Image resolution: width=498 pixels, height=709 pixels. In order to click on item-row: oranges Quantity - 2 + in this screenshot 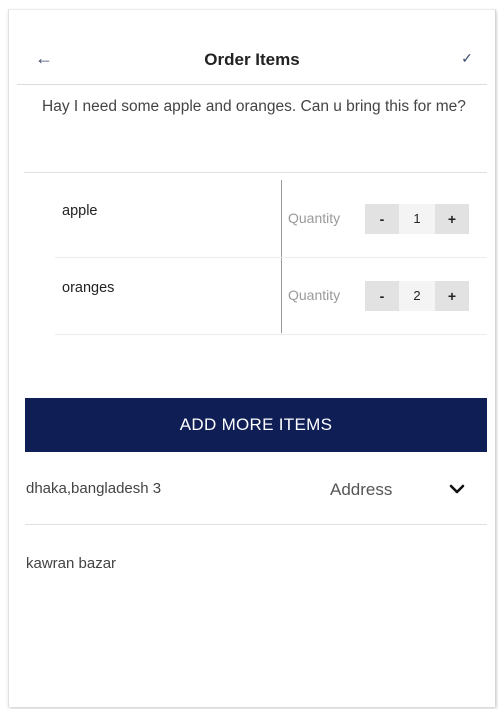, I will do `click(271, 296)`.